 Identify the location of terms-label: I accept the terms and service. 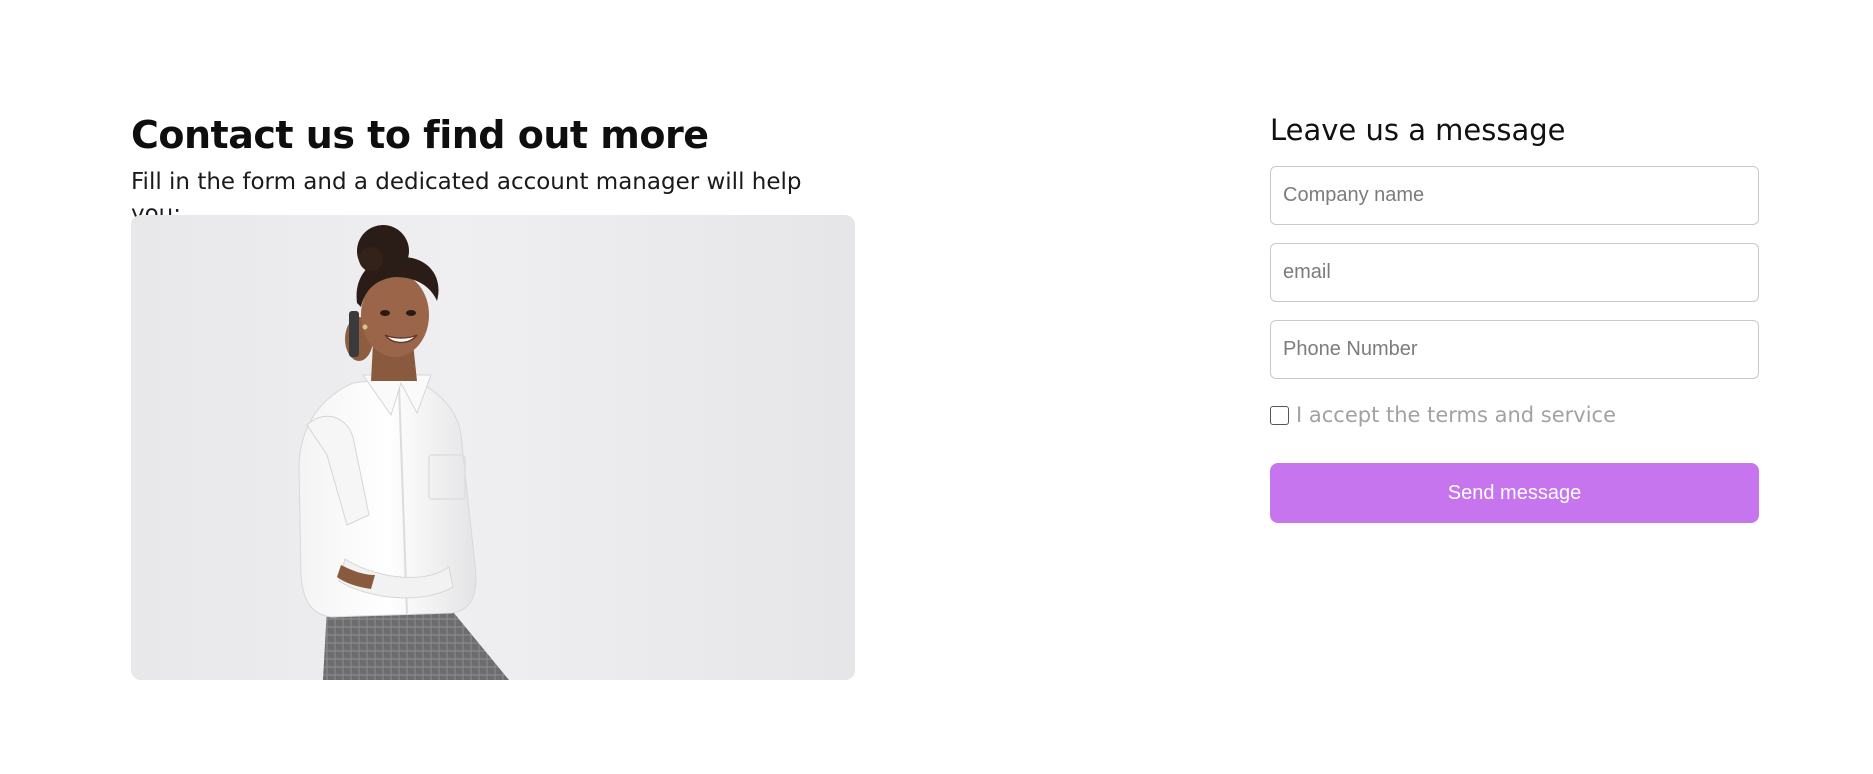
(1456, 415).